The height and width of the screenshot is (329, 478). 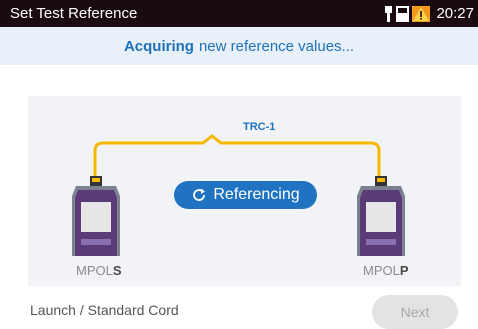 What do you see at coordinates (386, 270) in the screenshot?
I see `right-device-label: MPOLP` at bounding box center [386, 270].